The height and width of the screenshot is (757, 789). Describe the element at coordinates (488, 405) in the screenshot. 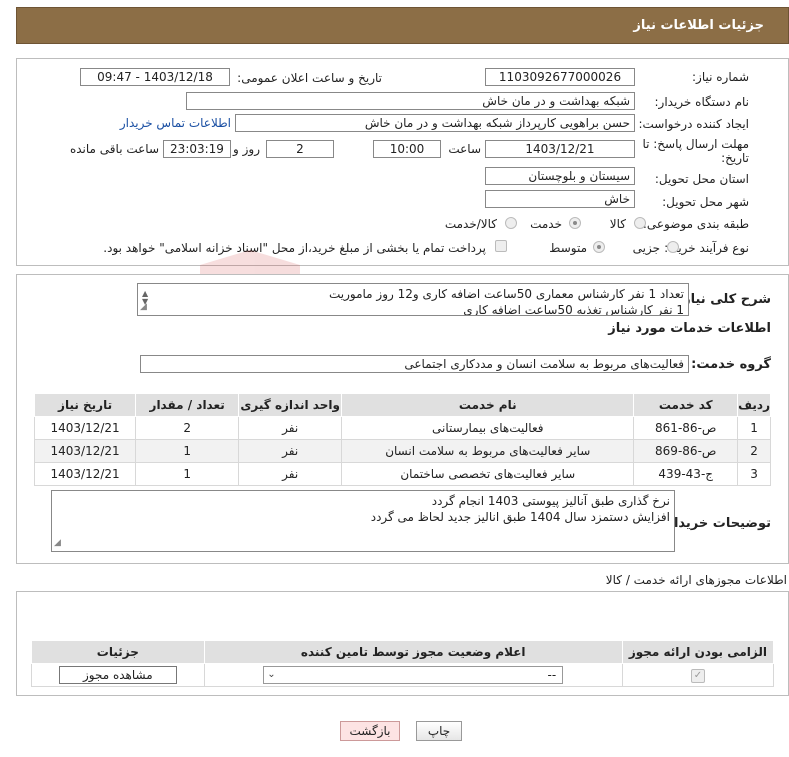

I see `col-name: نام خدمت` at that location.